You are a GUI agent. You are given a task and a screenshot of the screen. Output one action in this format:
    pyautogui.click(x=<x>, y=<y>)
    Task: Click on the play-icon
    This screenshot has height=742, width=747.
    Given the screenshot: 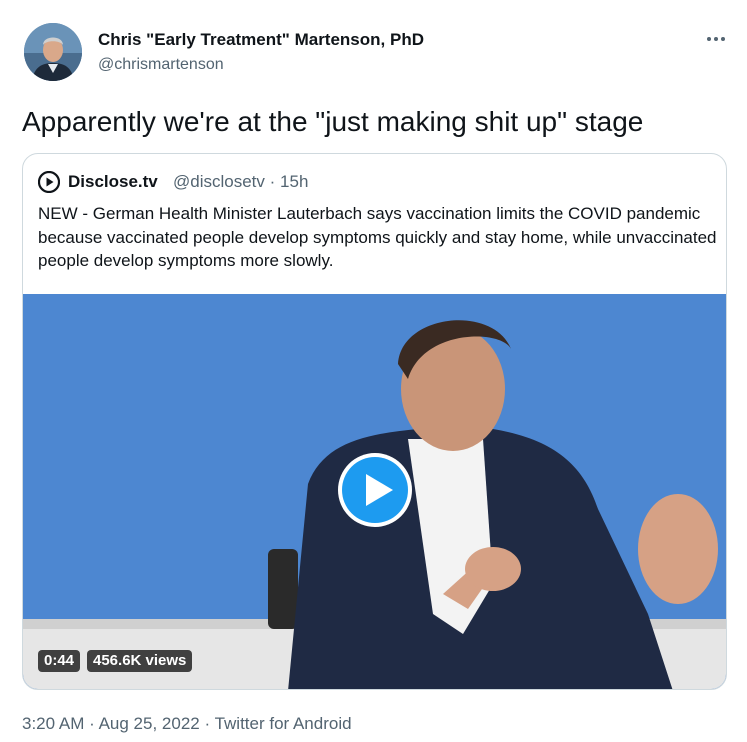 What is the action you would take?
    pyautogui.click(x=375, y=490)
    